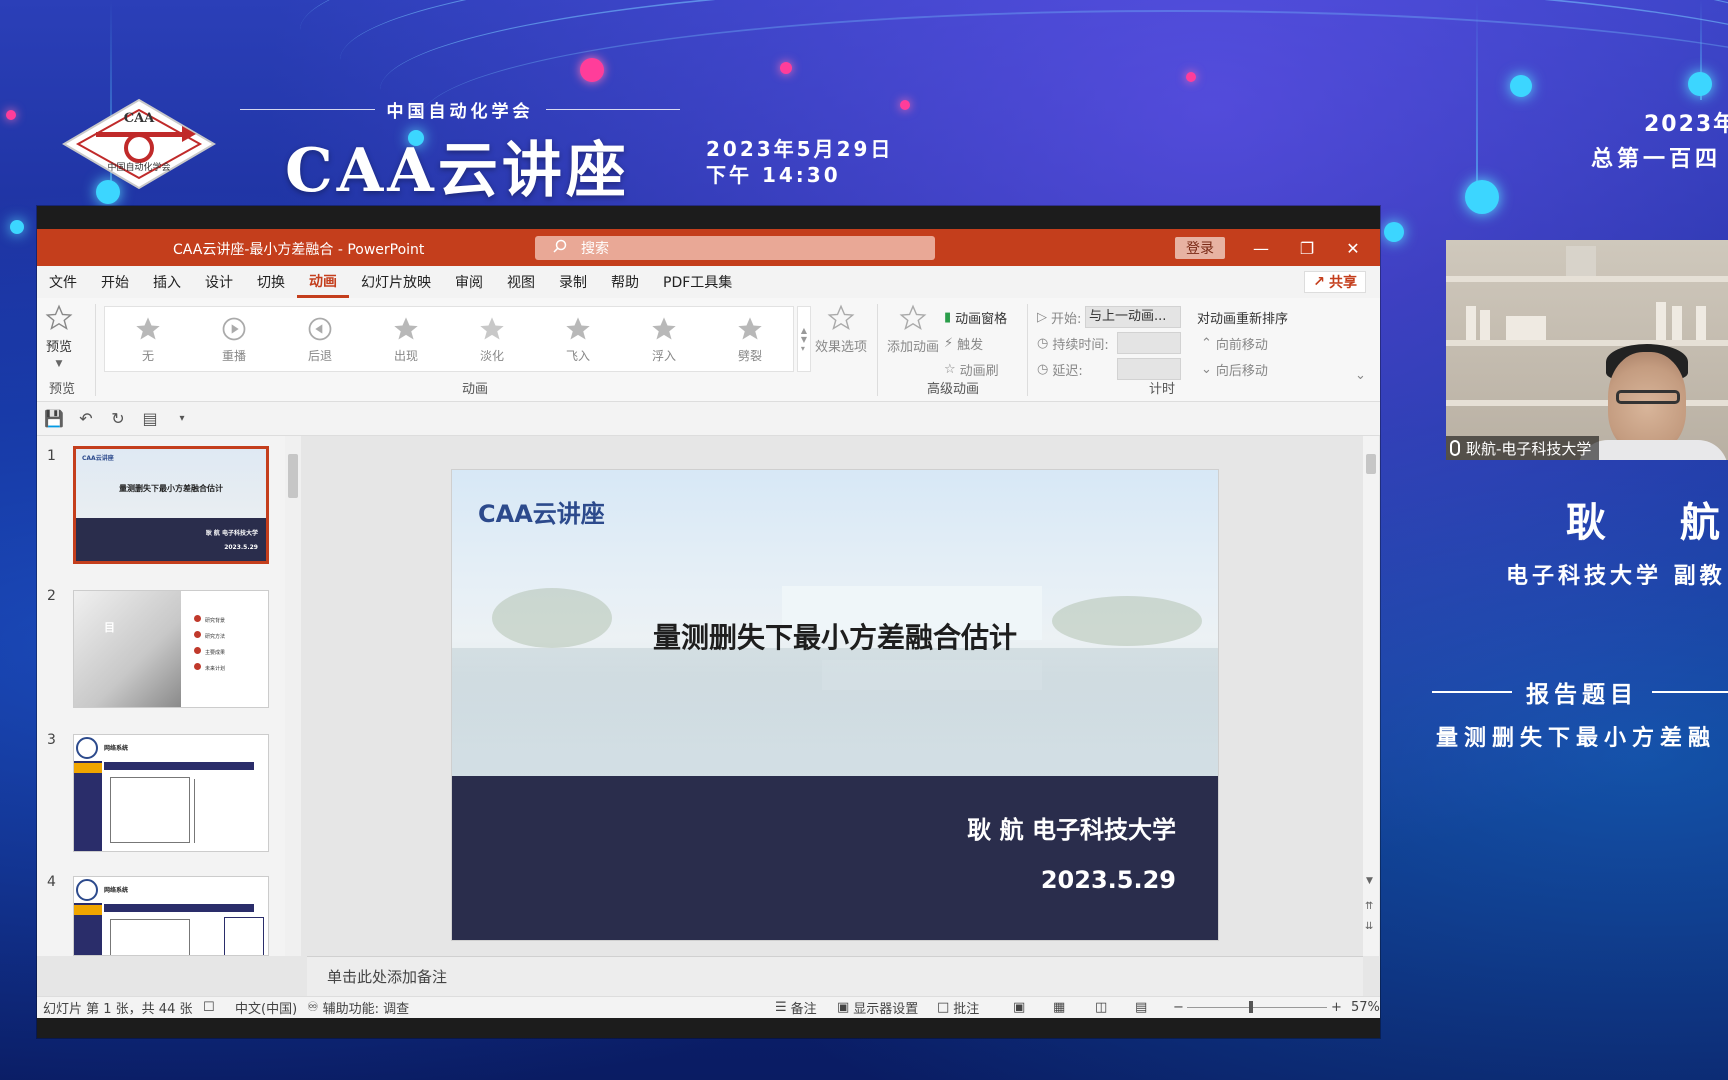 This screenshot has width=1728, height=1080. Describe the element at coordinates (1369, 881) in the screenshot. I see `scroll-down-icon: ▼` at that location.